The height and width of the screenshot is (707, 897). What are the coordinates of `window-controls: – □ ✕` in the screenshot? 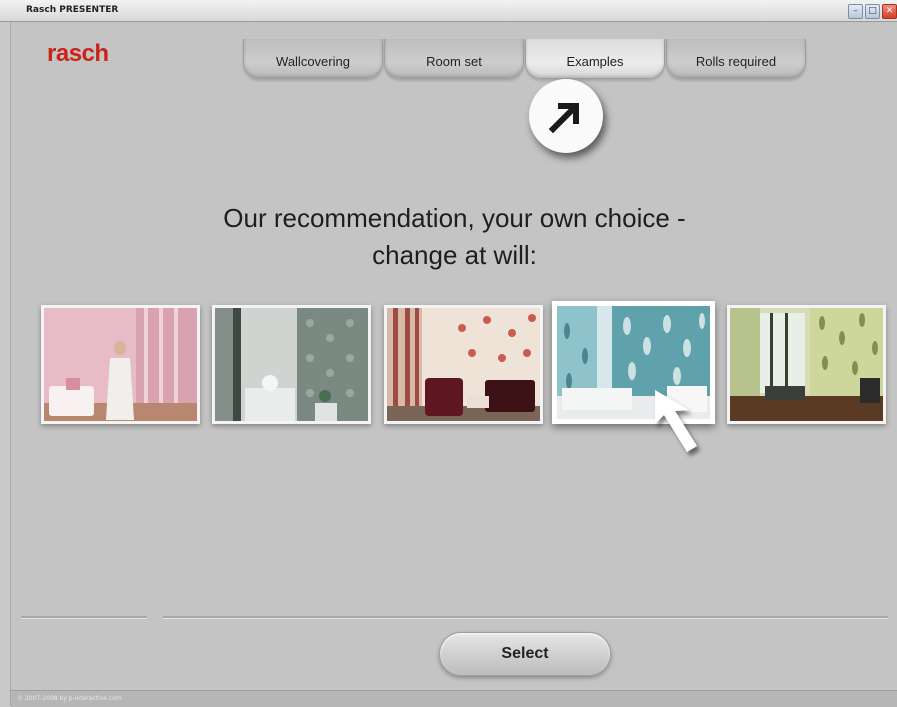 It's located at (872, 11).